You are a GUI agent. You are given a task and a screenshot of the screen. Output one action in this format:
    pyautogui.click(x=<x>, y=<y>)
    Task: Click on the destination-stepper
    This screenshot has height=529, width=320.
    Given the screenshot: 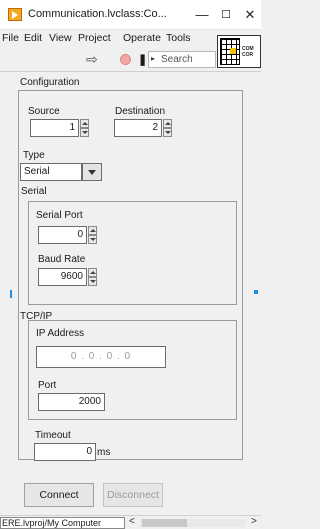 What is the action you would take?
    pyautogui.click(x=167, y=128)
    